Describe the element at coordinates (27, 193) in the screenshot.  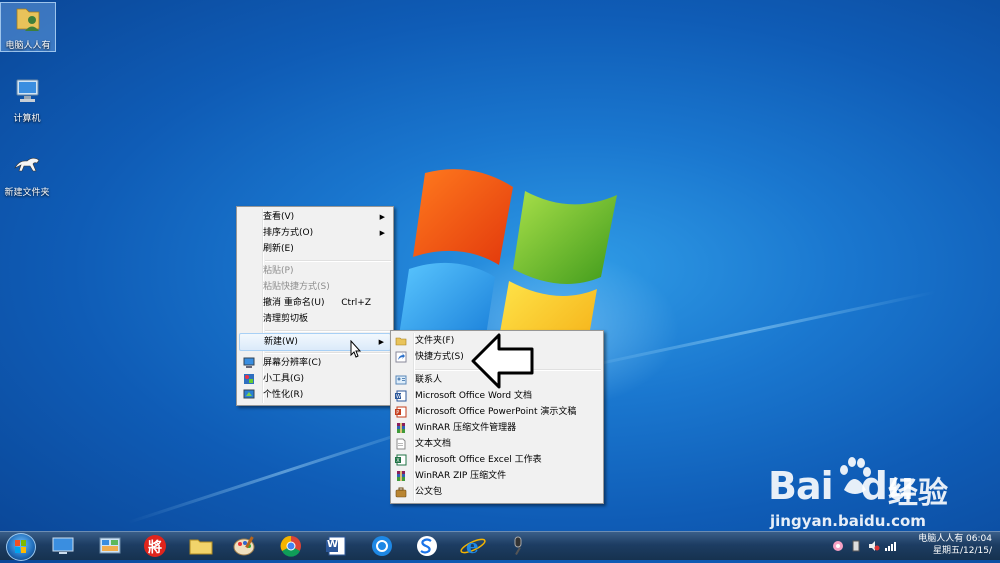
I see `desktop-icon-label: 新建文件夹` at that location.